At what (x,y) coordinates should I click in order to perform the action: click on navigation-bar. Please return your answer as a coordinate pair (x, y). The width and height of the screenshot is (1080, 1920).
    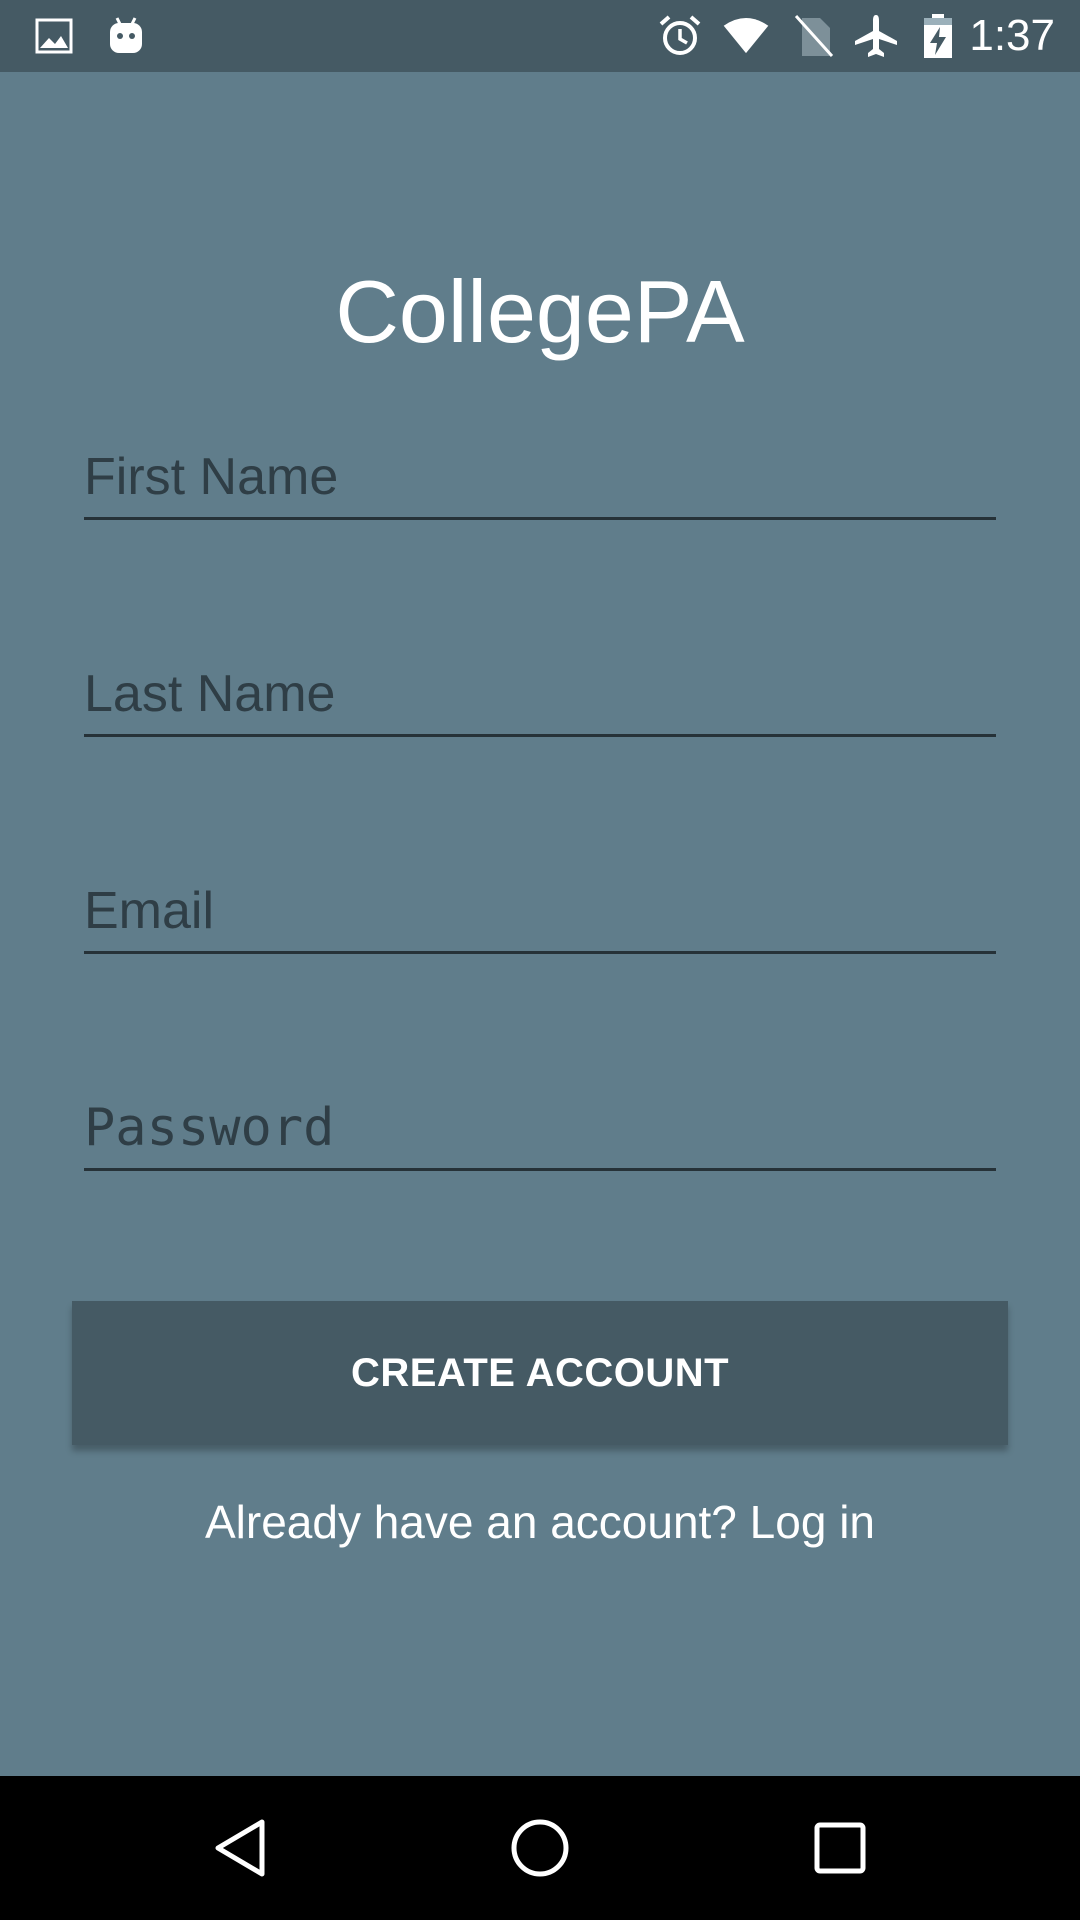
    Looking at the image, I should click on (540, 1848).